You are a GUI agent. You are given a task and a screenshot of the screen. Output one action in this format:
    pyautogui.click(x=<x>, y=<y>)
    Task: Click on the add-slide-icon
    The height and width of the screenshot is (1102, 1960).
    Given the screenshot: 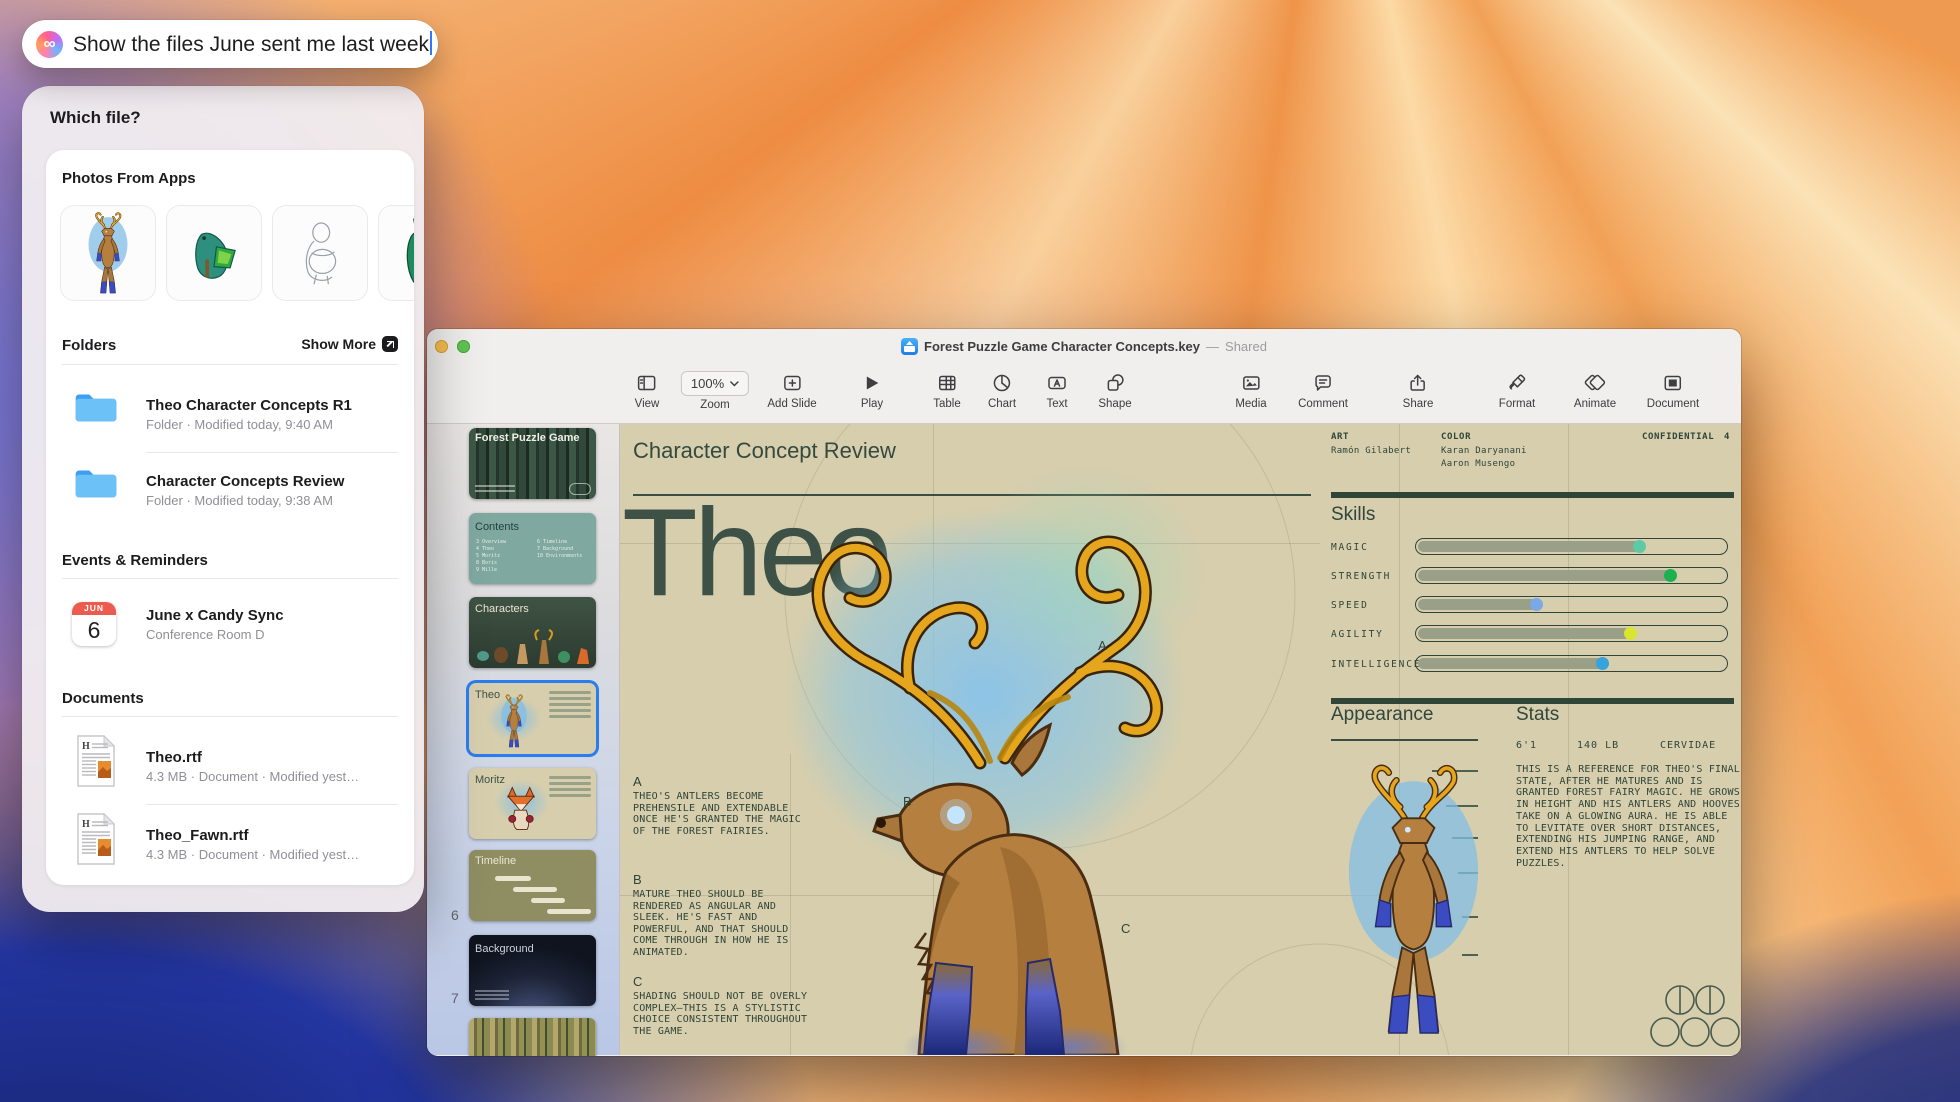 What is the action you would take?
    pyautogui.click(x=792, y=383)
    